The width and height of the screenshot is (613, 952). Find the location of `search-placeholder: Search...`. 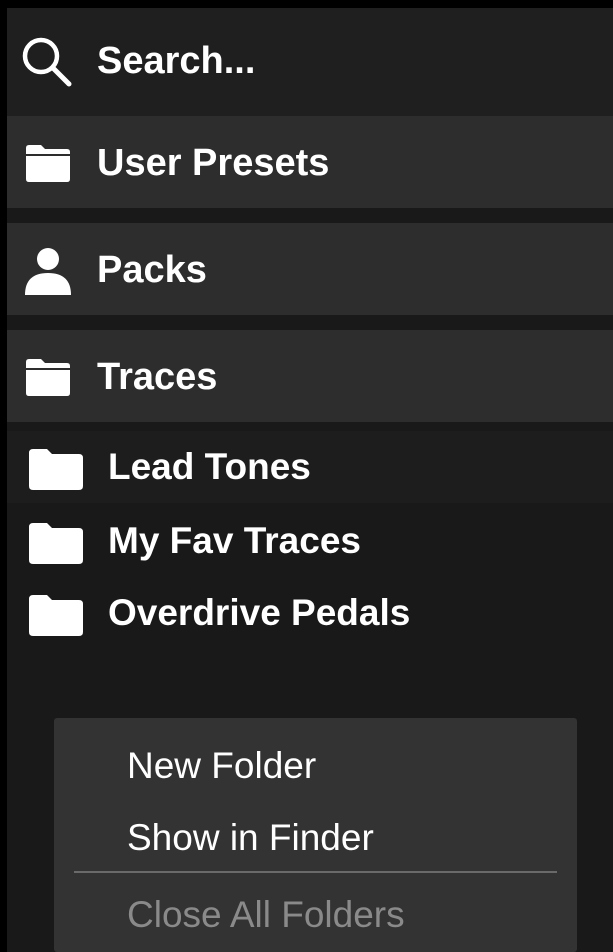

search-placeholder: Search... is located at coordinates (176, 61).